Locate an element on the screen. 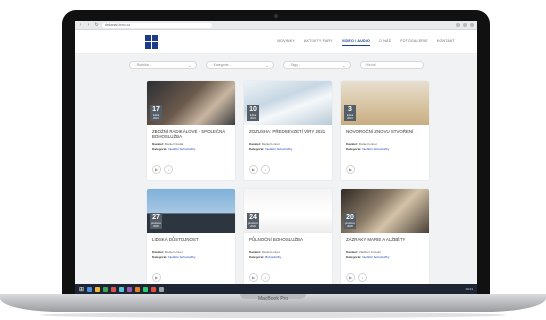 The width and height of the screenshot is (546, 320). menu-item-novinky: NOVINKY is located at coordinates (286, 41).